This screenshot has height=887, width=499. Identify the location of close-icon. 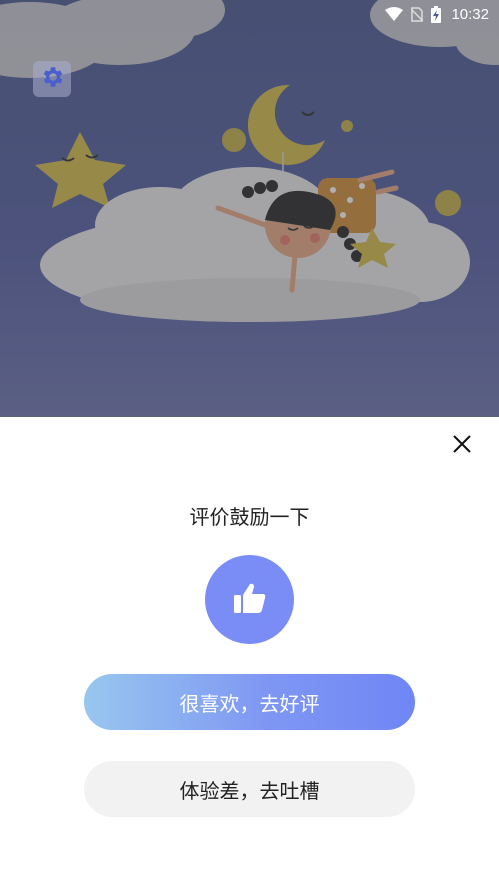
(462, 446).